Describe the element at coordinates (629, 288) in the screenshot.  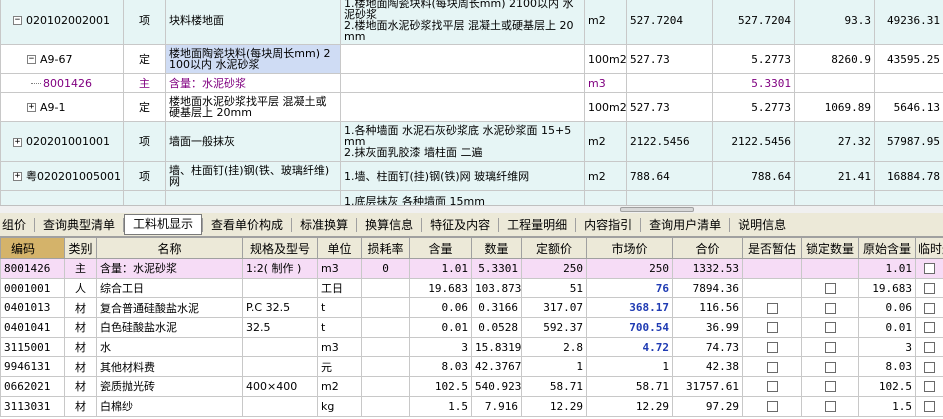
I see `resource-market-price: 76` at that location.